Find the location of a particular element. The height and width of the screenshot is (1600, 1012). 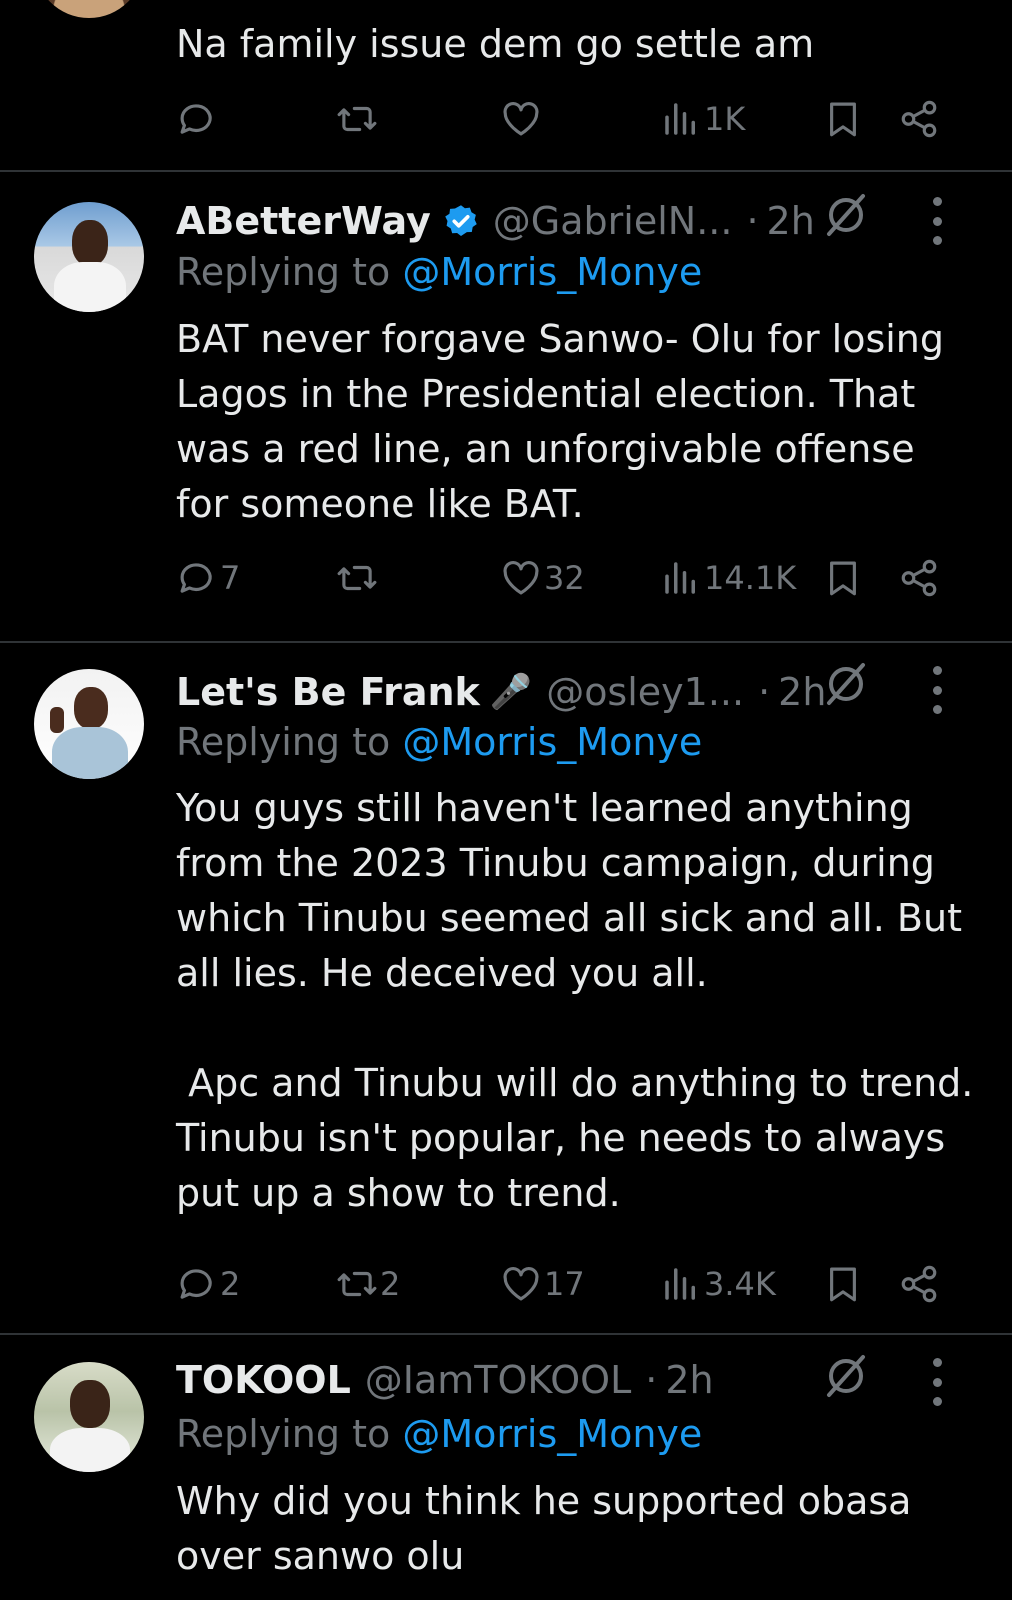

reply-button is located at coordinates (198, 119).